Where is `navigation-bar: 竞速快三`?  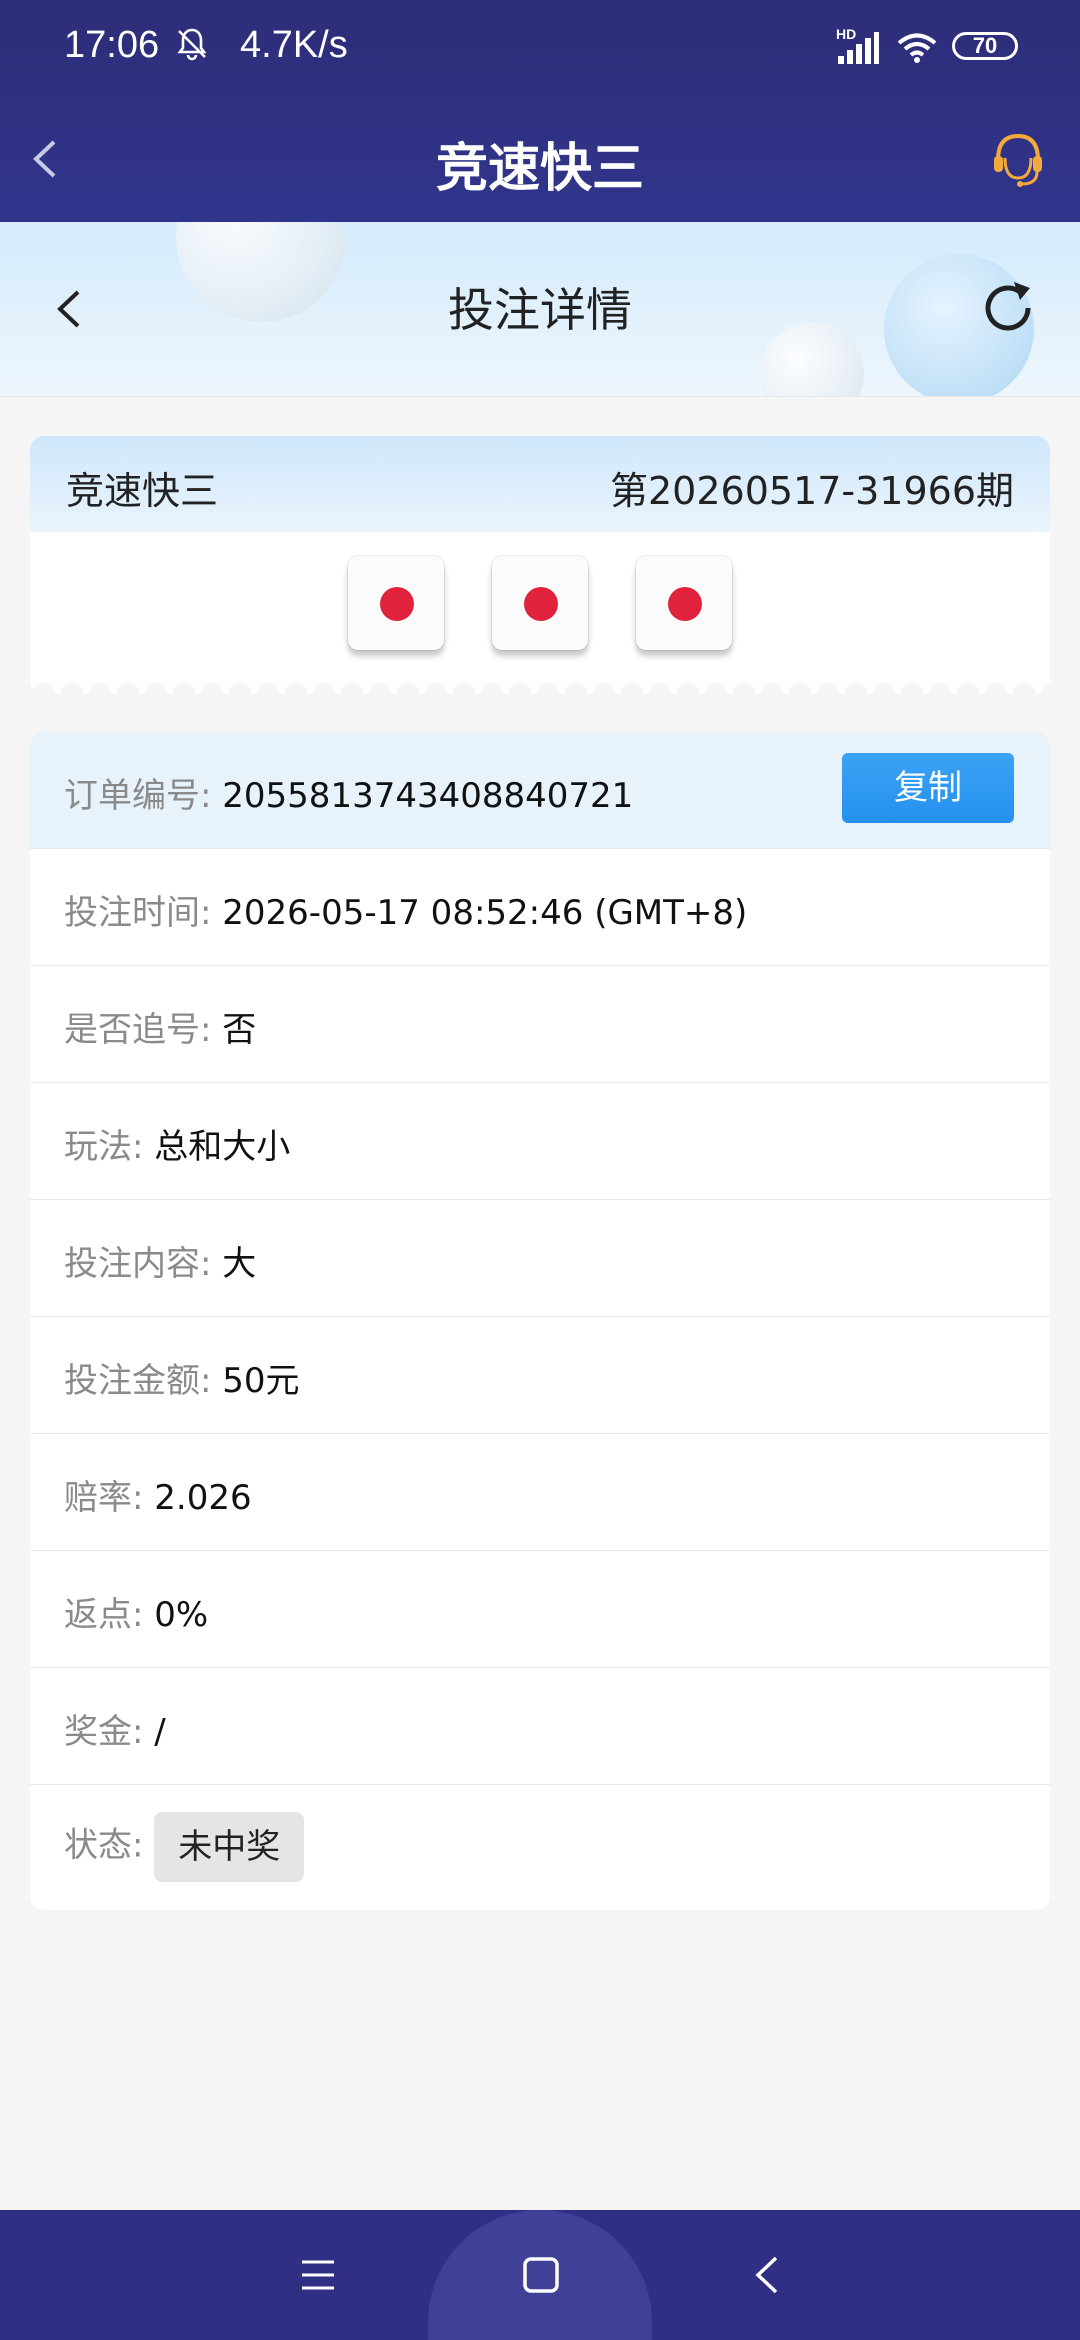 navigation-bar: 竞速快三 is located at coordinates (540, 160).